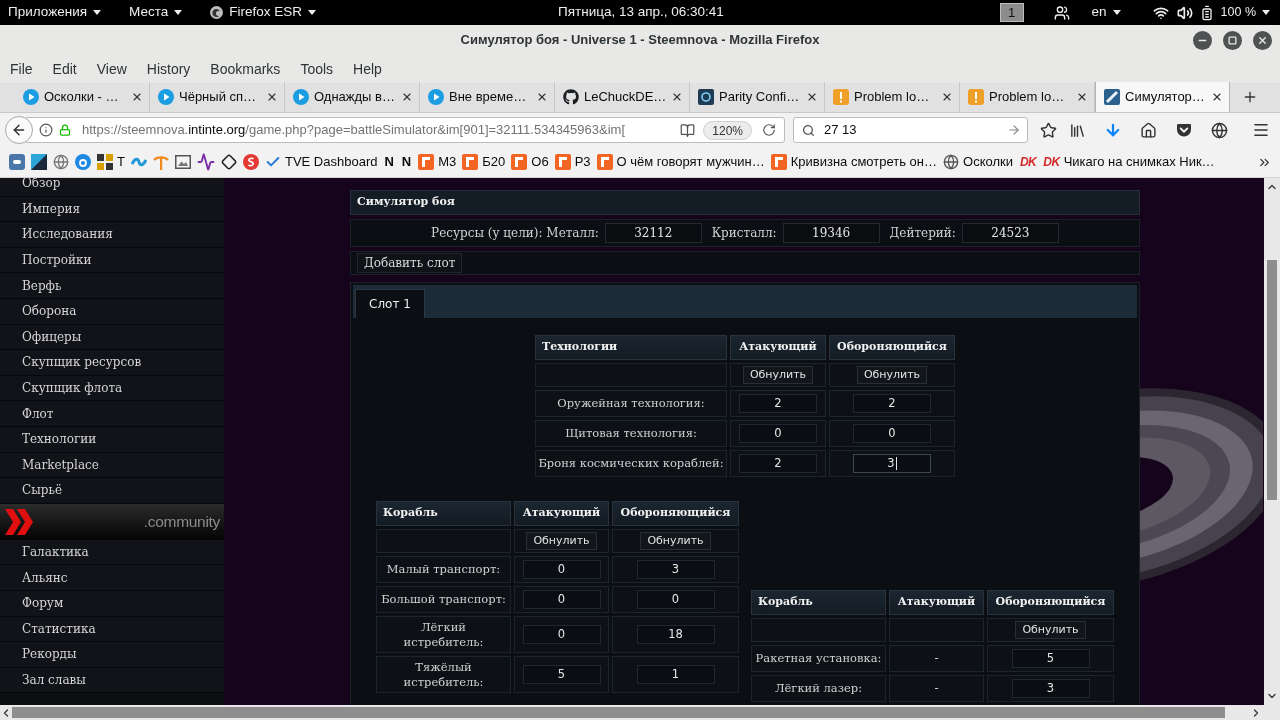 This screenshot has width=1280, height=720. What do you see at coordinates (112, 260) in the screenshot?
I see `sidebar-item: Постройки` at bounding box center [112, 260].